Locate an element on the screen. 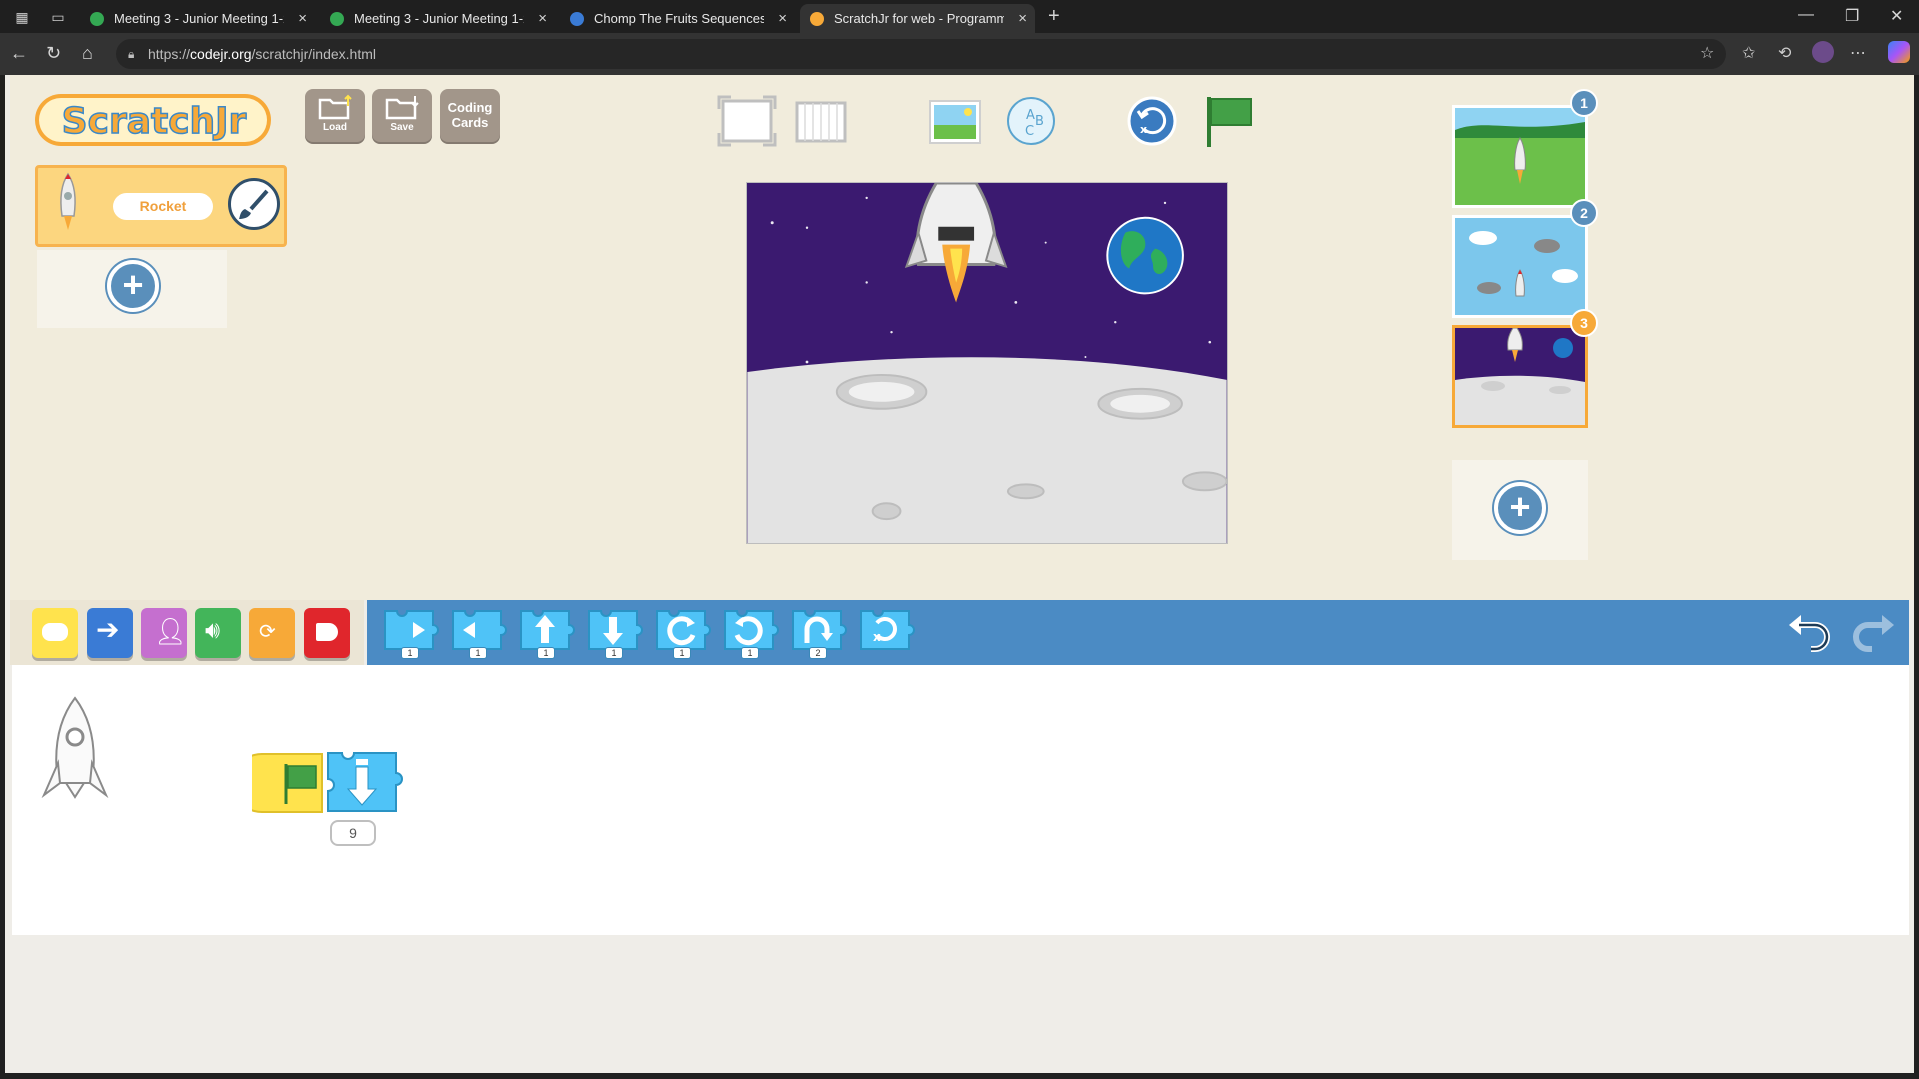 The image size is (1919, 1079). rocket-outline-icon is located at coordinates (75, 747).